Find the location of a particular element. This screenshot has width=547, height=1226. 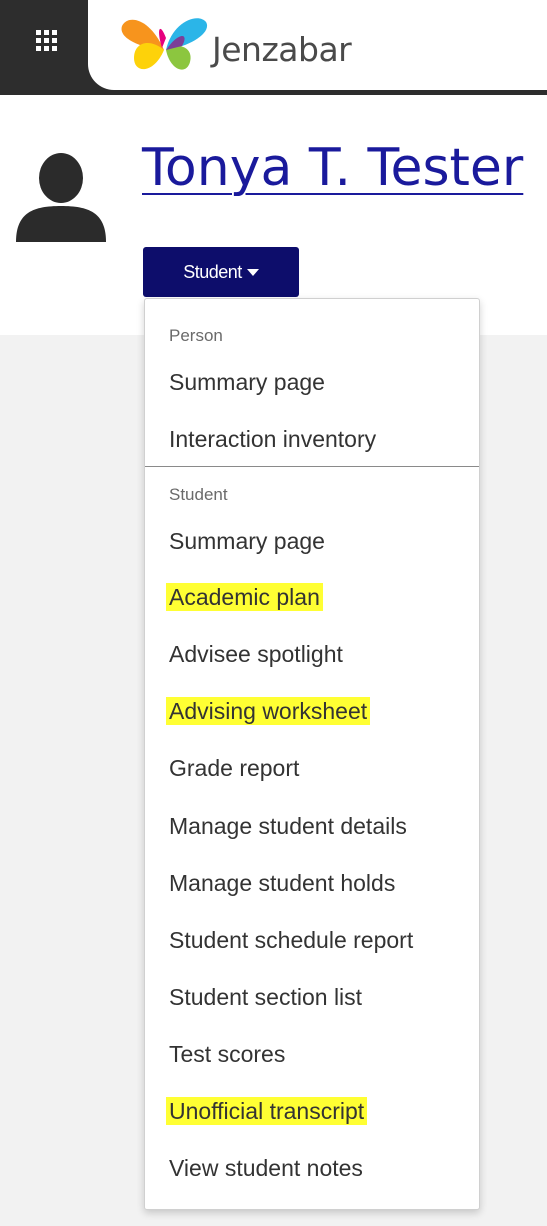

menu-item-test-scores: Test scores is located at coordinates (227, 1054).